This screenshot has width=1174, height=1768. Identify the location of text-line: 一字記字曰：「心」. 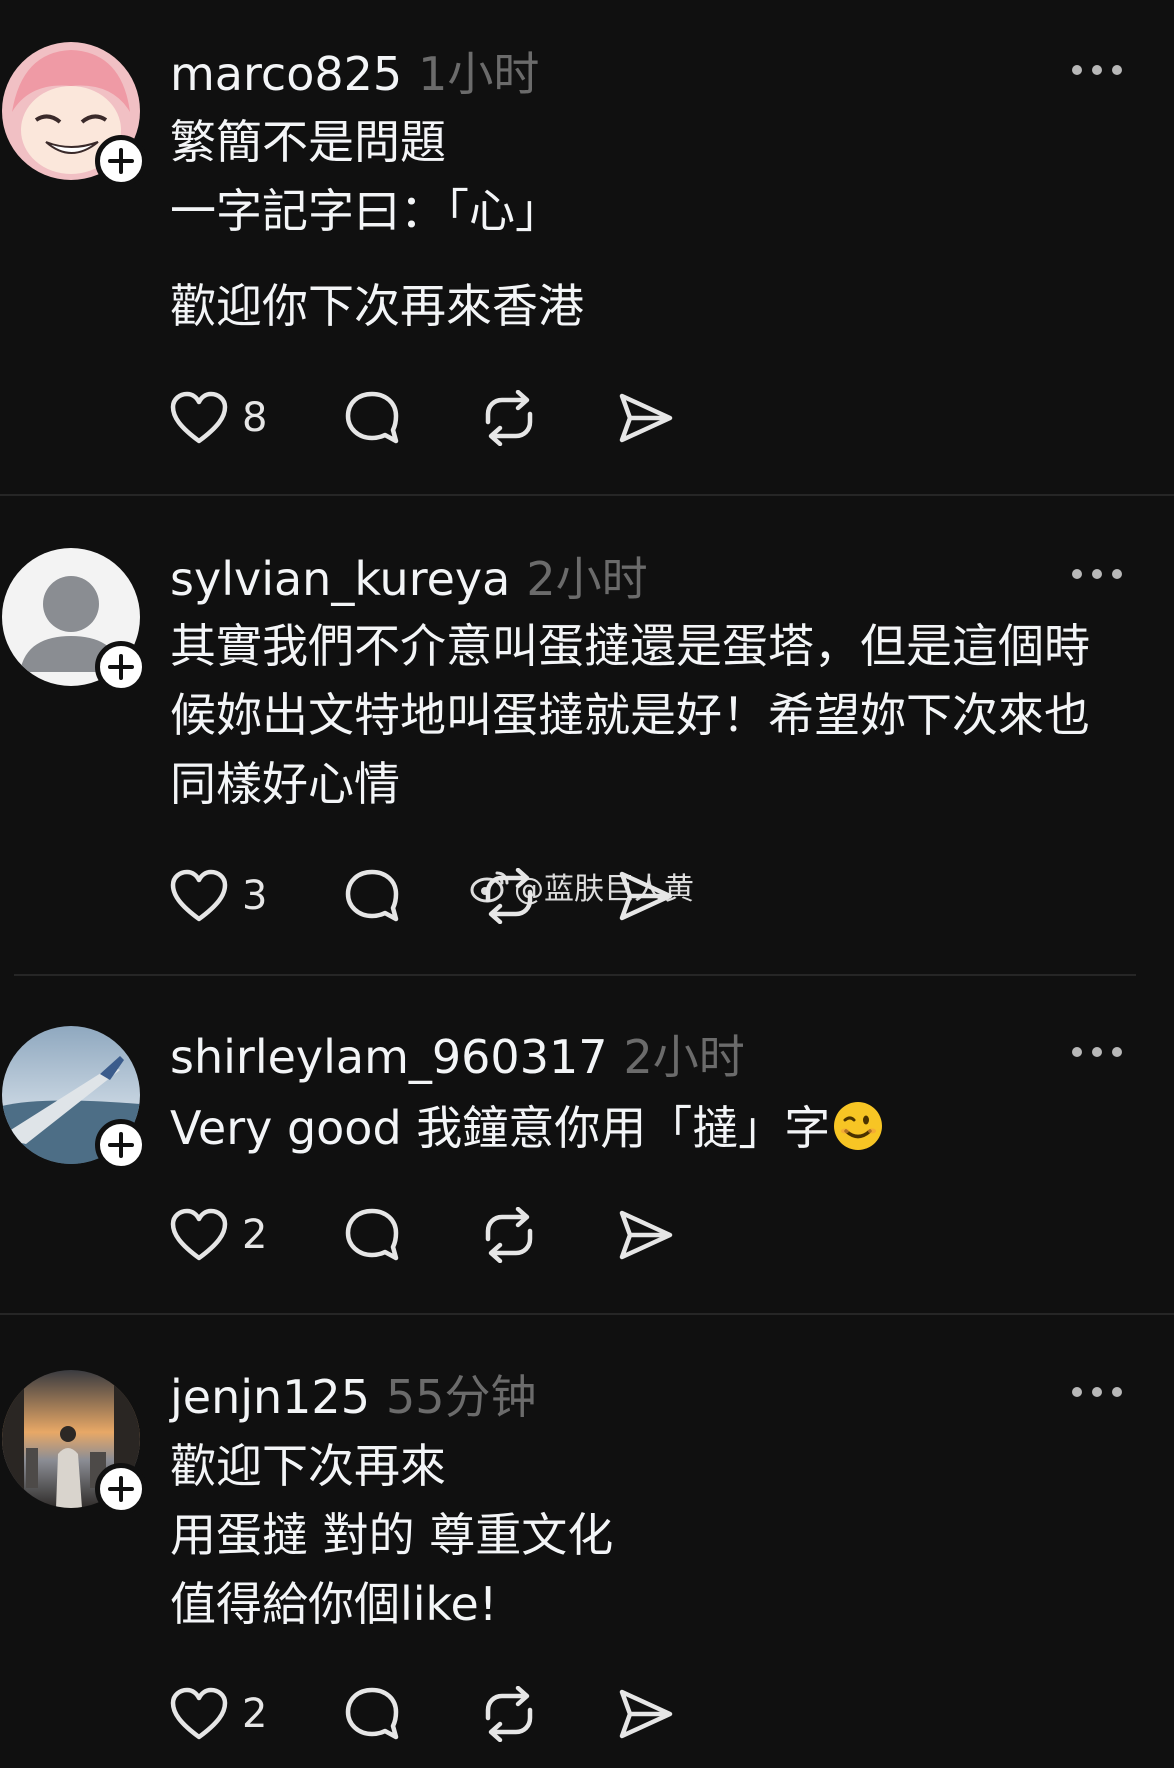
(365, 211).